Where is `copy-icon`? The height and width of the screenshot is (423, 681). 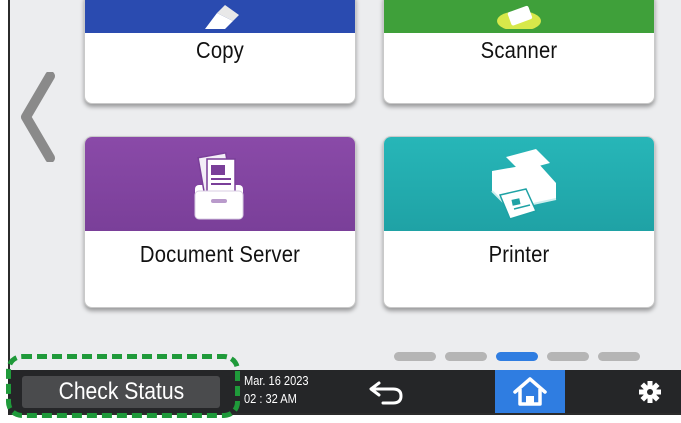
copy-icon is located at coordinates (222, 17).